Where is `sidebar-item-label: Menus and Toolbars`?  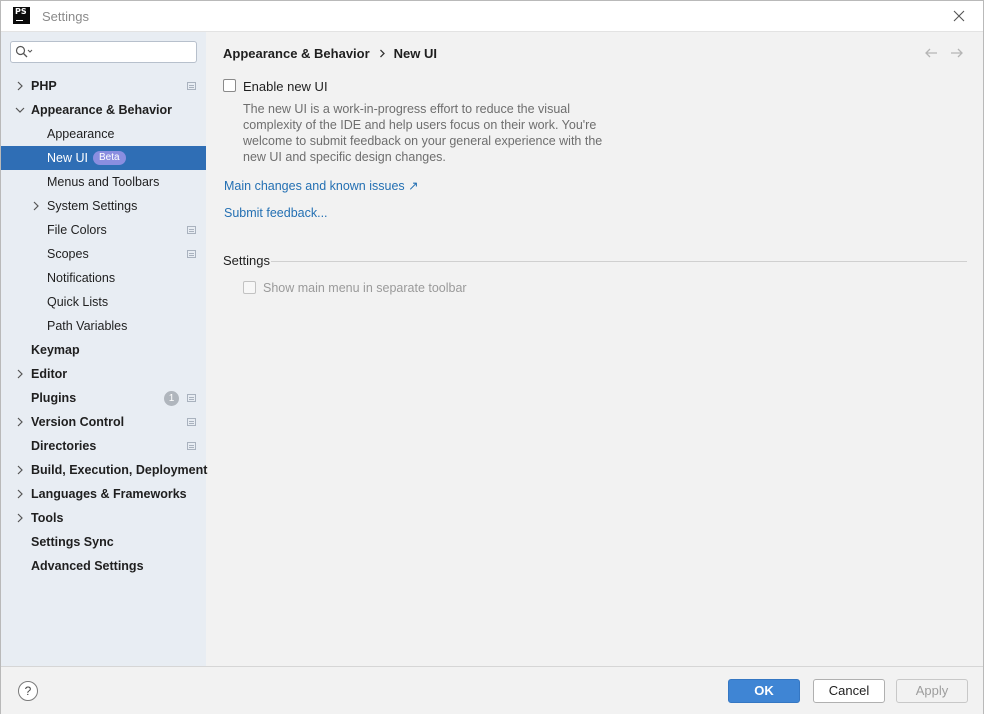 sidebar-item-label: Menus and Toolbars is located at coordinates (103, 182).